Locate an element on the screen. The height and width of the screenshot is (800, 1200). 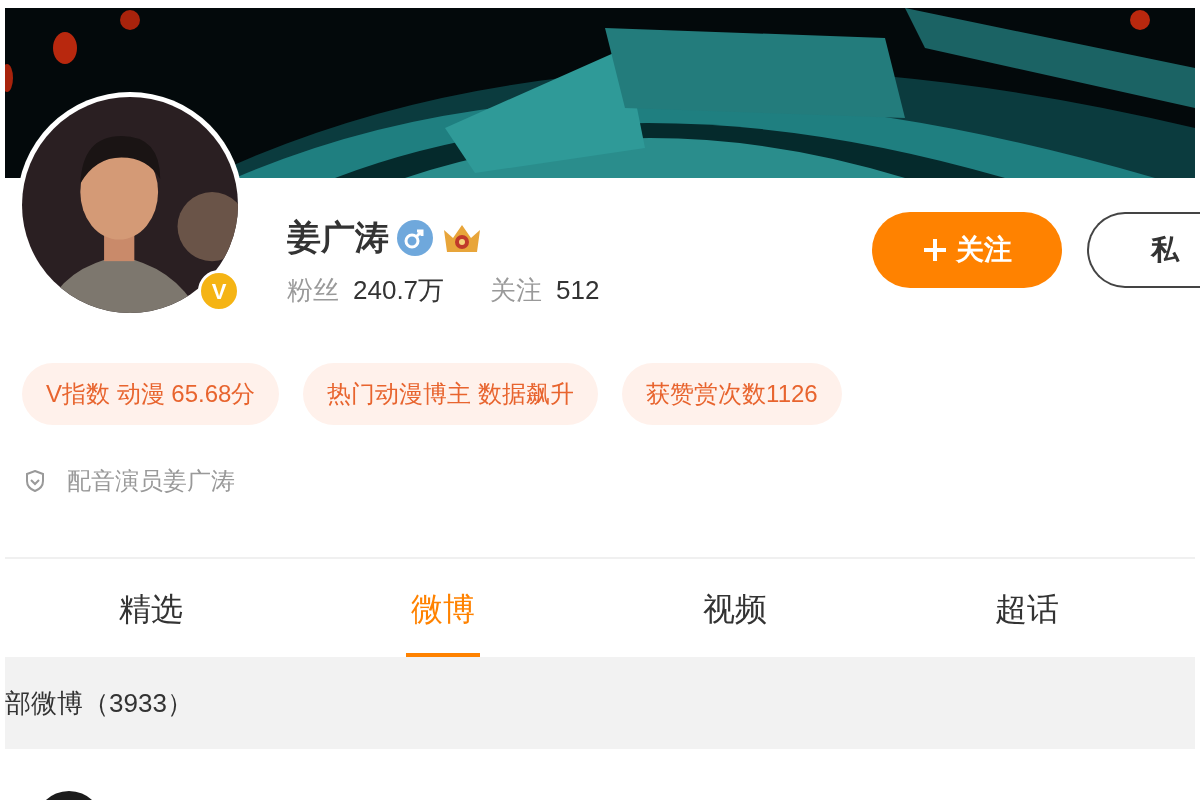
male-icon is located at coordinates (415, 237).